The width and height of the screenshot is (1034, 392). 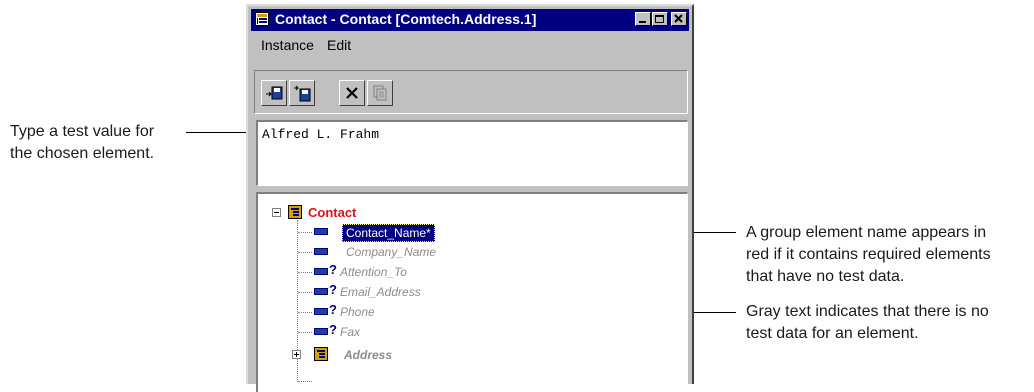 I want to click on tree-node-contact-name: Contact_Name*, so click(x=388, y=233).